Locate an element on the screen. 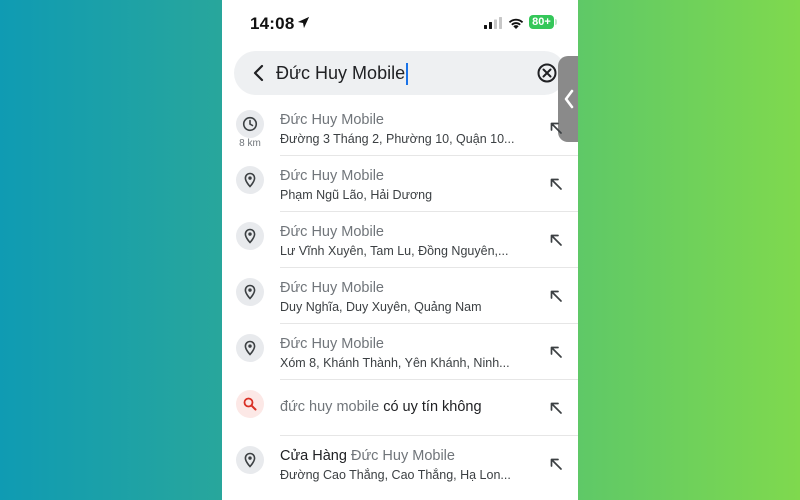 The height and width of the screenshot is (500, 800). search-icon is located at coordinates (250, 404).